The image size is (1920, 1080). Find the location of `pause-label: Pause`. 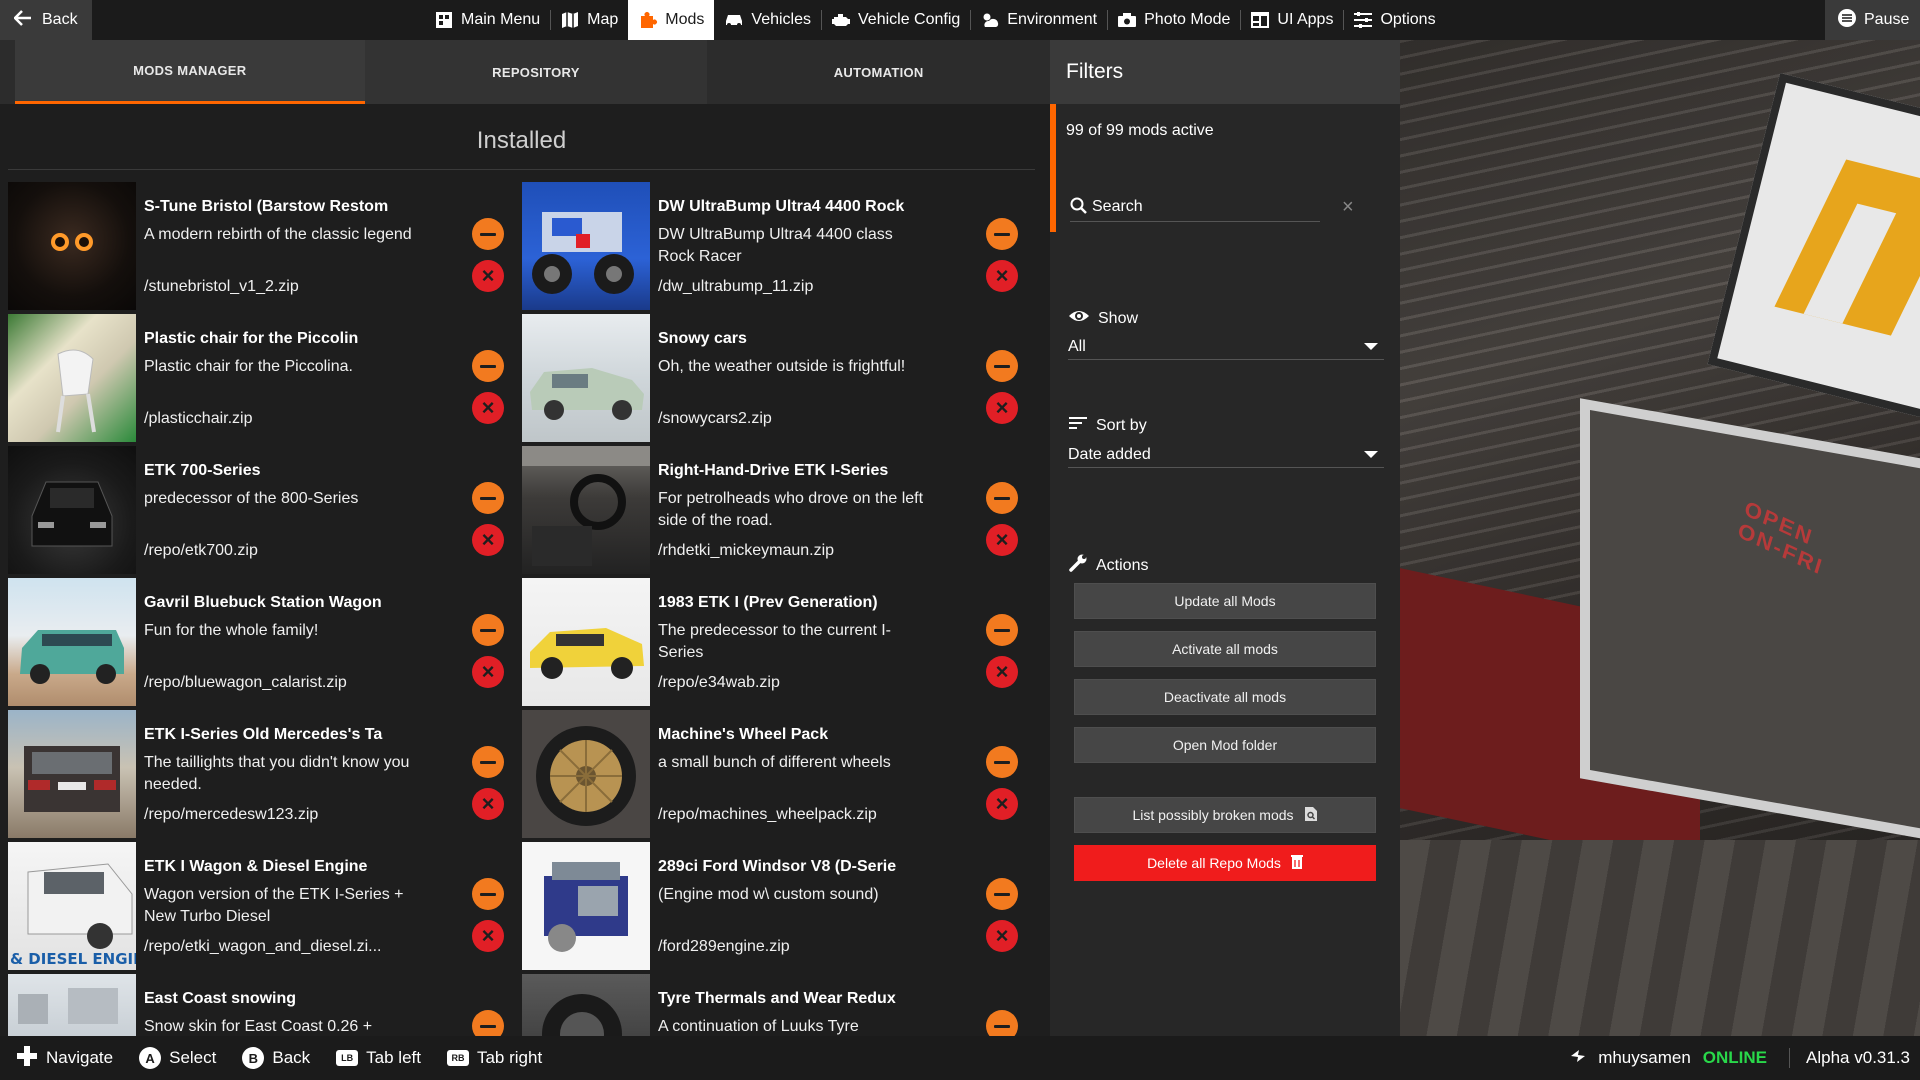

pause-label: Pause is located at coordinates (1887, 19).